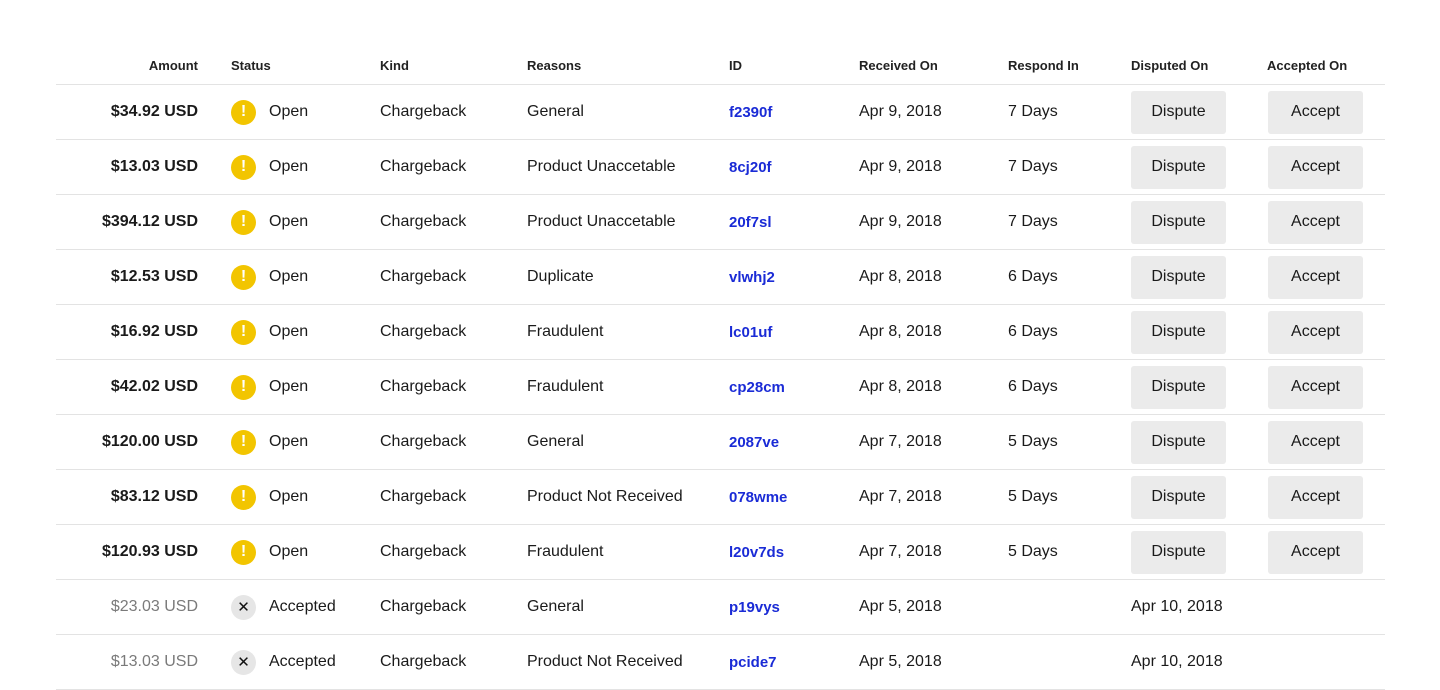  I want to click on header-reasons: Reasons, so click(554, 65).